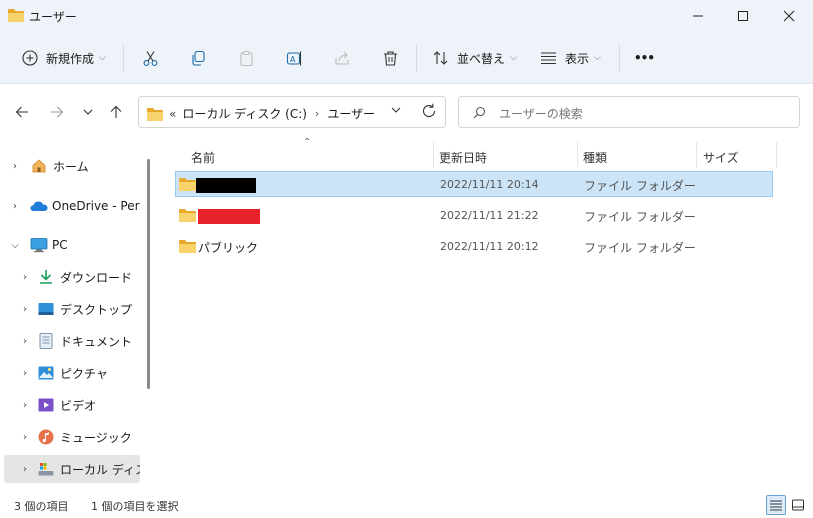 The image size is (813, 518). I want to click on file-row: パブリック 2022/11/11 20:12 ファイル フォルダー, so click(474, 246).